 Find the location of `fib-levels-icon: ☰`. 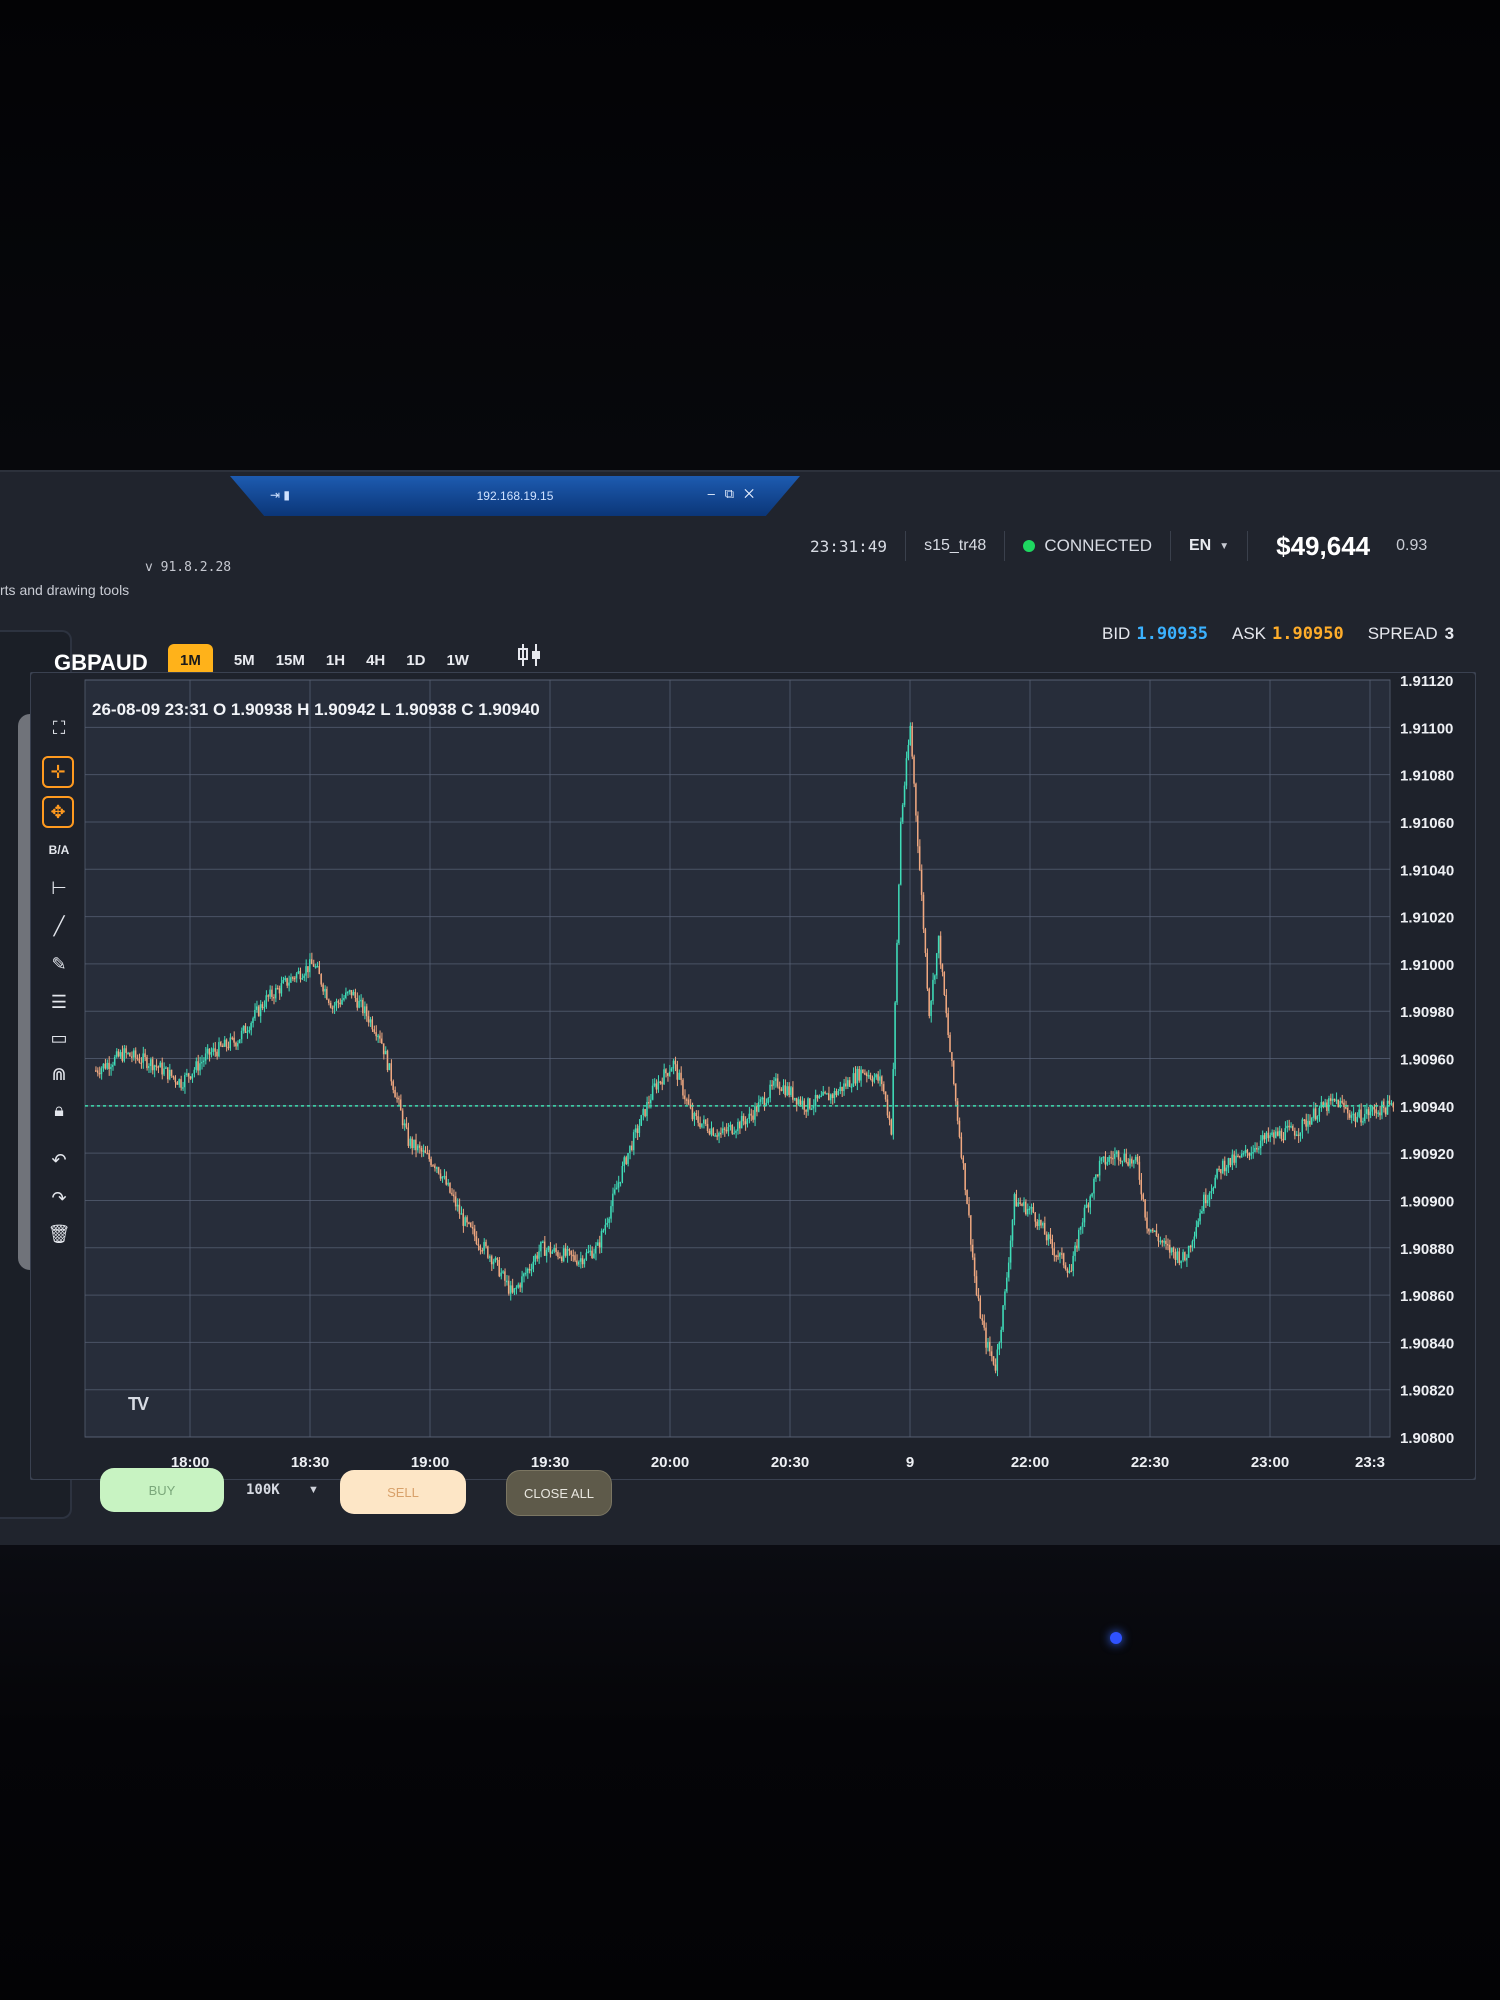

fib-levels-icon: ☰ is located at coordinates (59, 1002).